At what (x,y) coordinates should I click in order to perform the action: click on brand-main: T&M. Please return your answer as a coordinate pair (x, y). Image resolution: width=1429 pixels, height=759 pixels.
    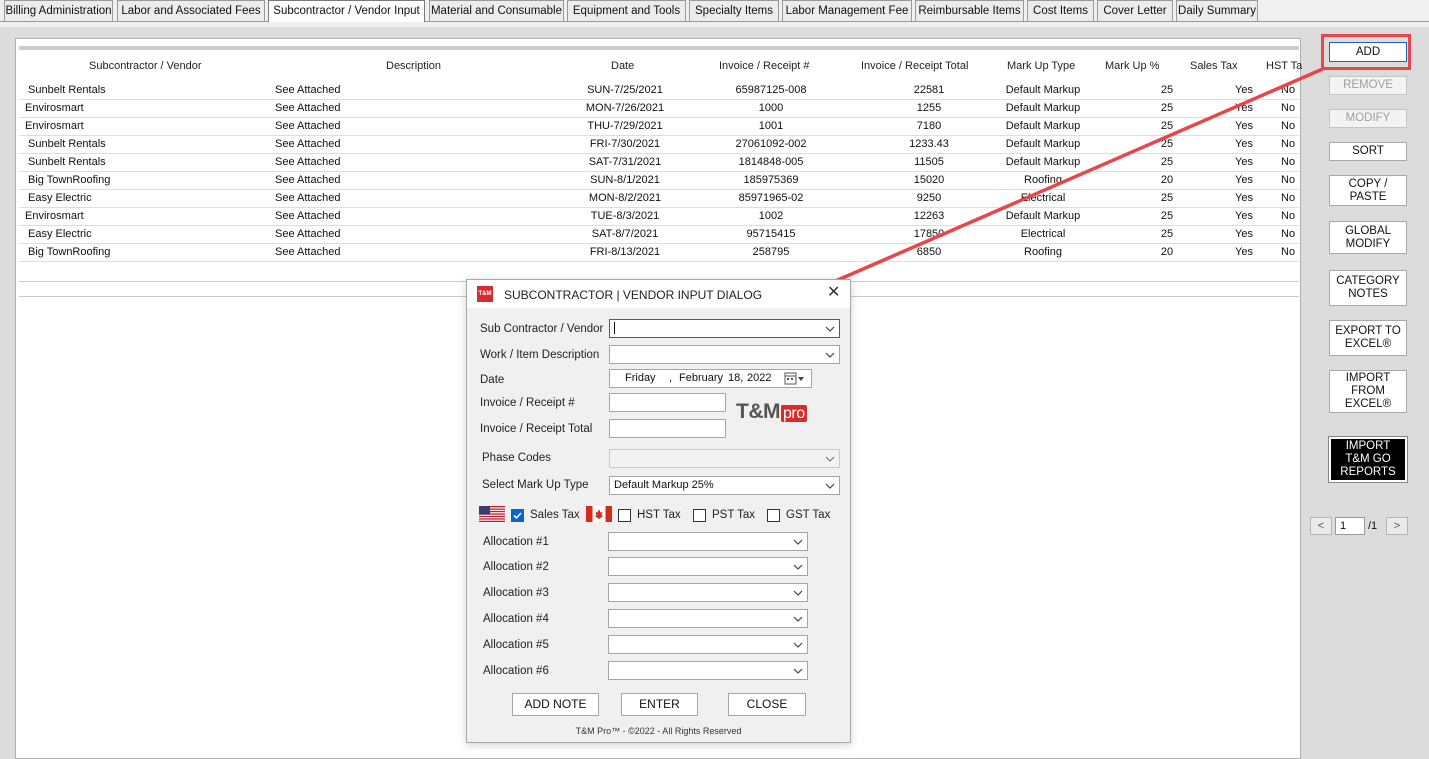
    Looking at the image, I should click on (758, 411).